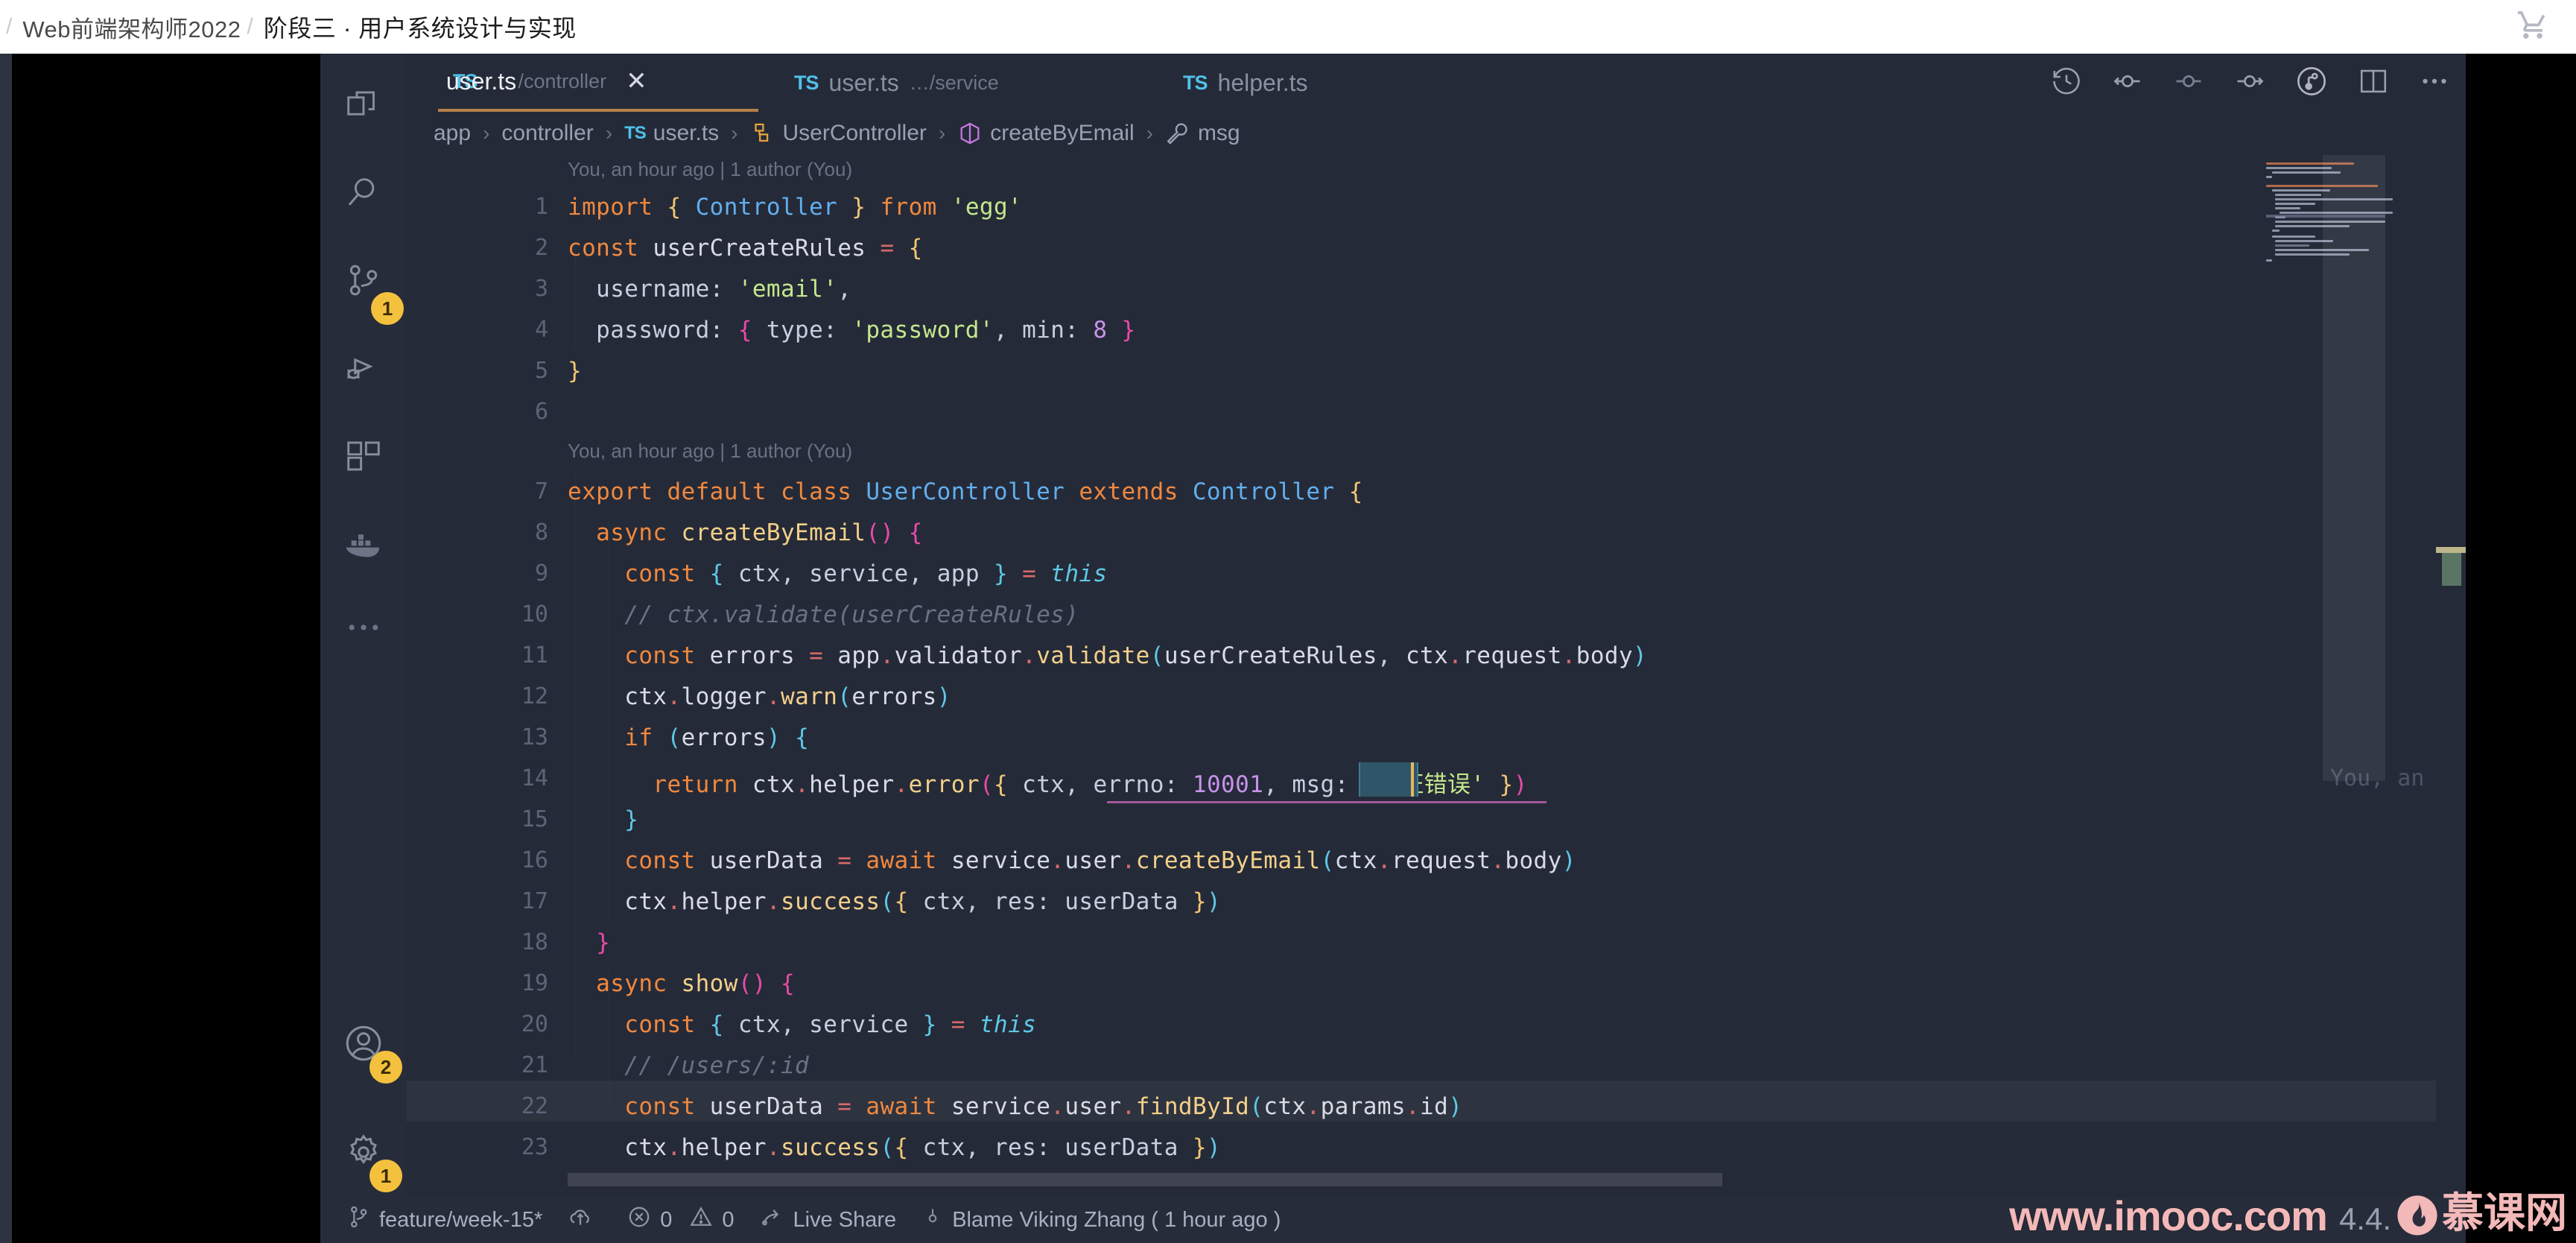 This screenshot has height=1243, width=2576. Describe the element at coordinates (576, 372) in the screenshot. I see `code-line-5: }` at that location.